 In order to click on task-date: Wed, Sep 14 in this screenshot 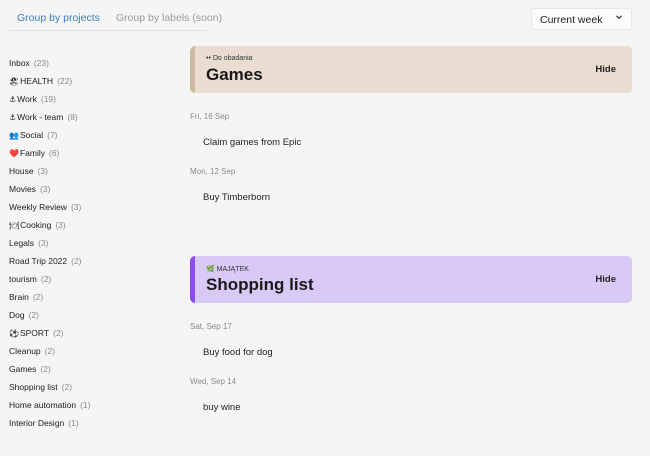, I will do `click(213, 381)`.